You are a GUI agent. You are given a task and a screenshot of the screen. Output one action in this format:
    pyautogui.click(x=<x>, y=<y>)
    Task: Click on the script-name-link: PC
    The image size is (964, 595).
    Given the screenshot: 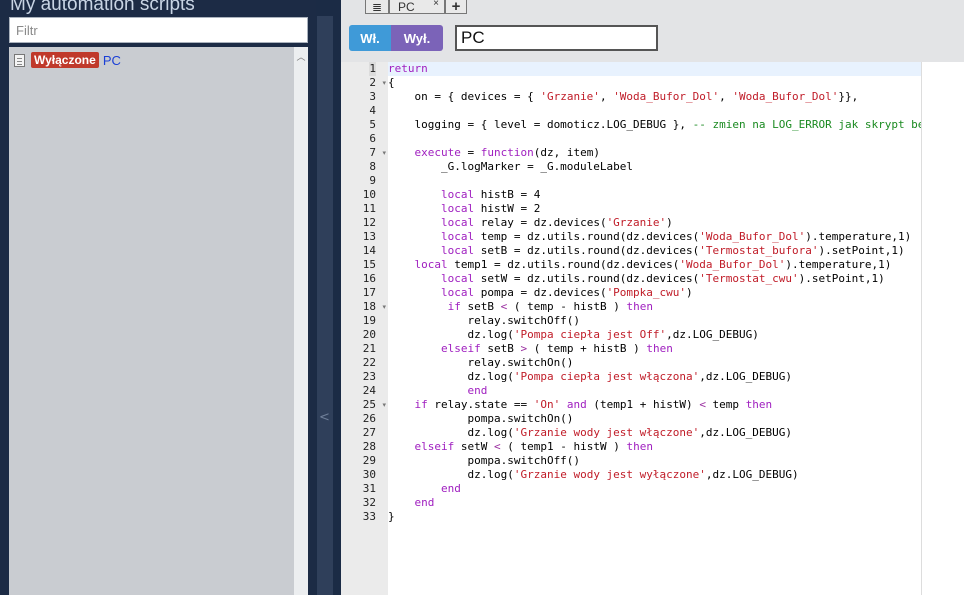 What is the action you would take?
    pyautogui.click(x=112, y=60)
    